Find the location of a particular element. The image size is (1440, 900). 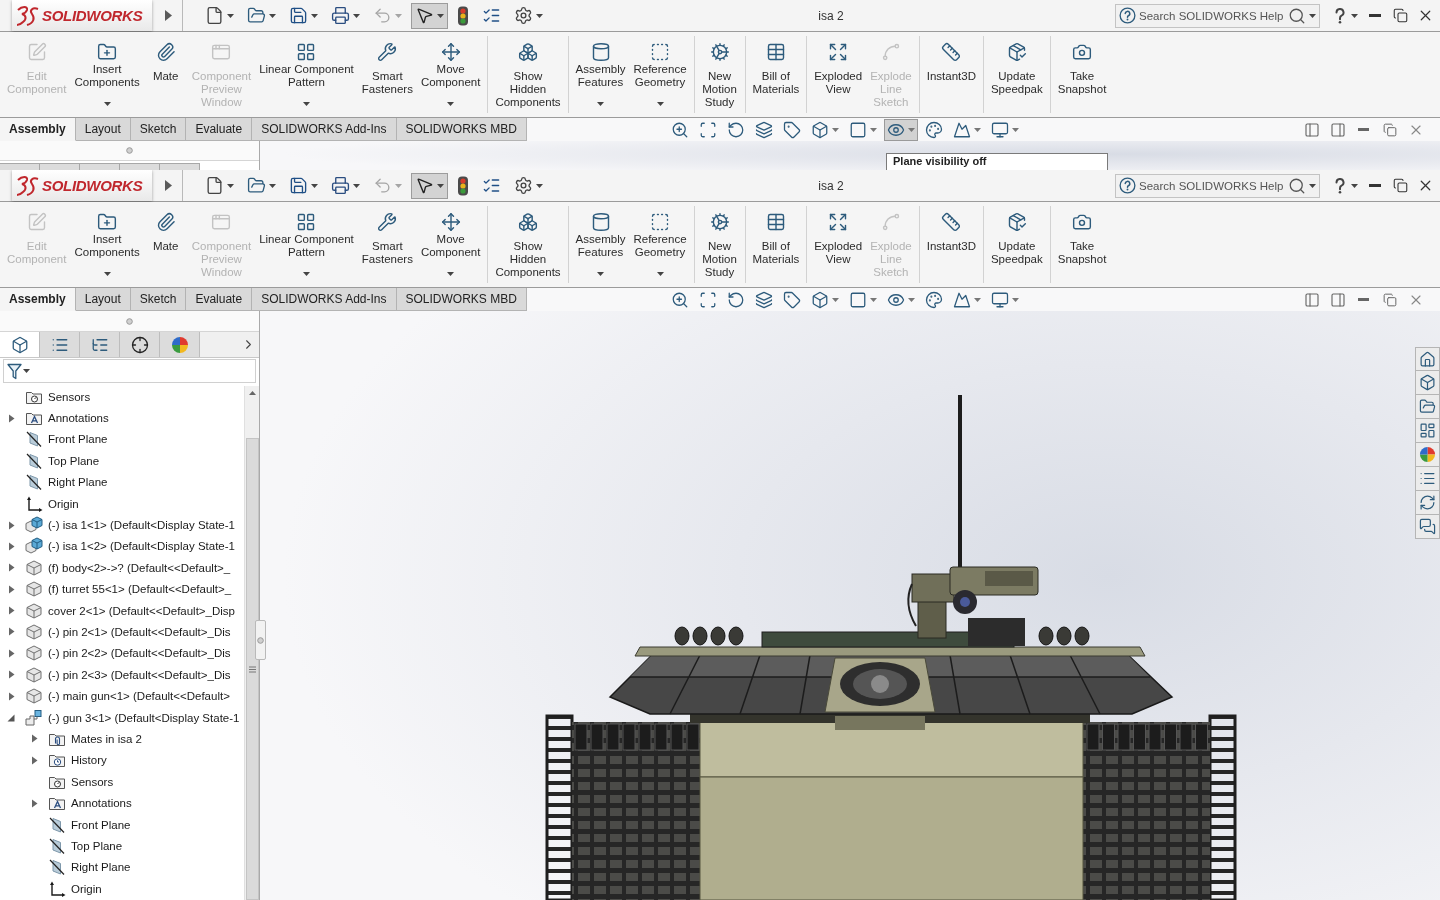

tree-item: (f) turret 55<1> (Default<<Default>_ is located at coordinates (140, 589).